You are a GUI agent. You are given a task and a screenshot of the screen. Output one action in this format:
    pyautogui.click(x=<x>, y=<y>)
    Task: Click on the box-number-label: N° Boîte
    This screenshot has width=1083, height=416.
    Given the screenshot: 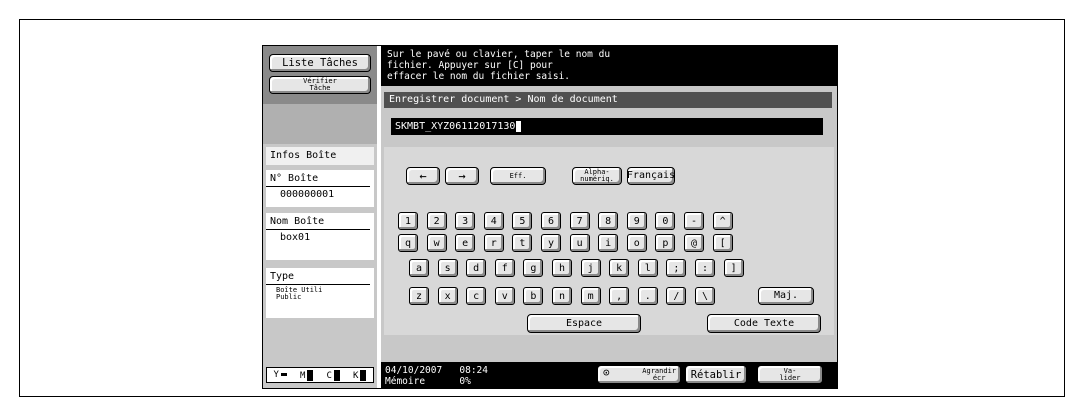 What is the action you would take?
    pyautogui.click(x=318, y=178)
    